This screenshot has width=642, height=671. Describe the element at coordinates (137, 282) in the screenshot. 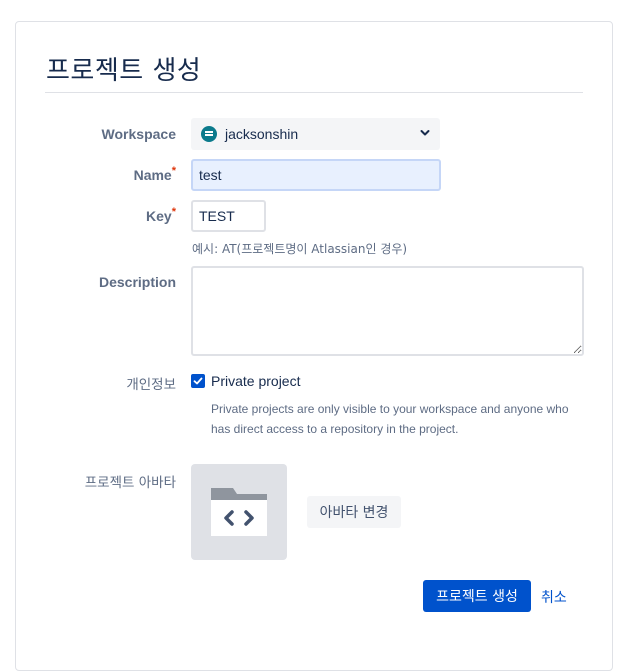

I see `description-label: Description` at that location.